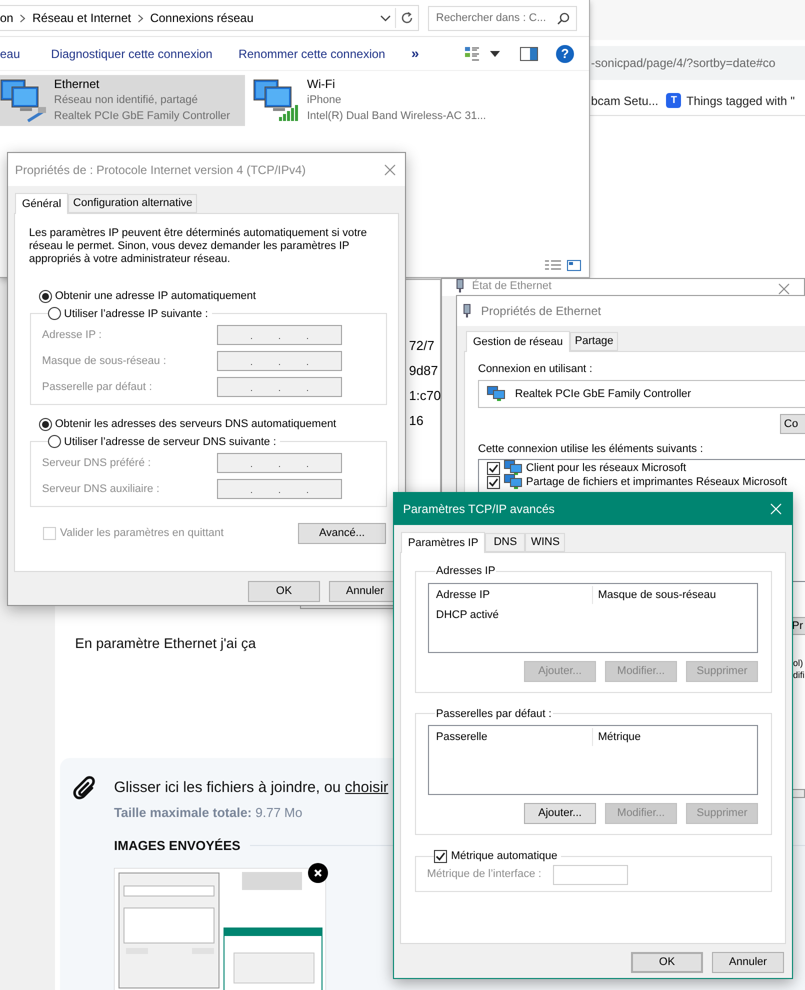 The height and width of the screenshot is (990, 805). What do you see at coordinates (465, 571) in the screenshot?
I see `group-title: Adresses IP` at bounding box center [465, 571].